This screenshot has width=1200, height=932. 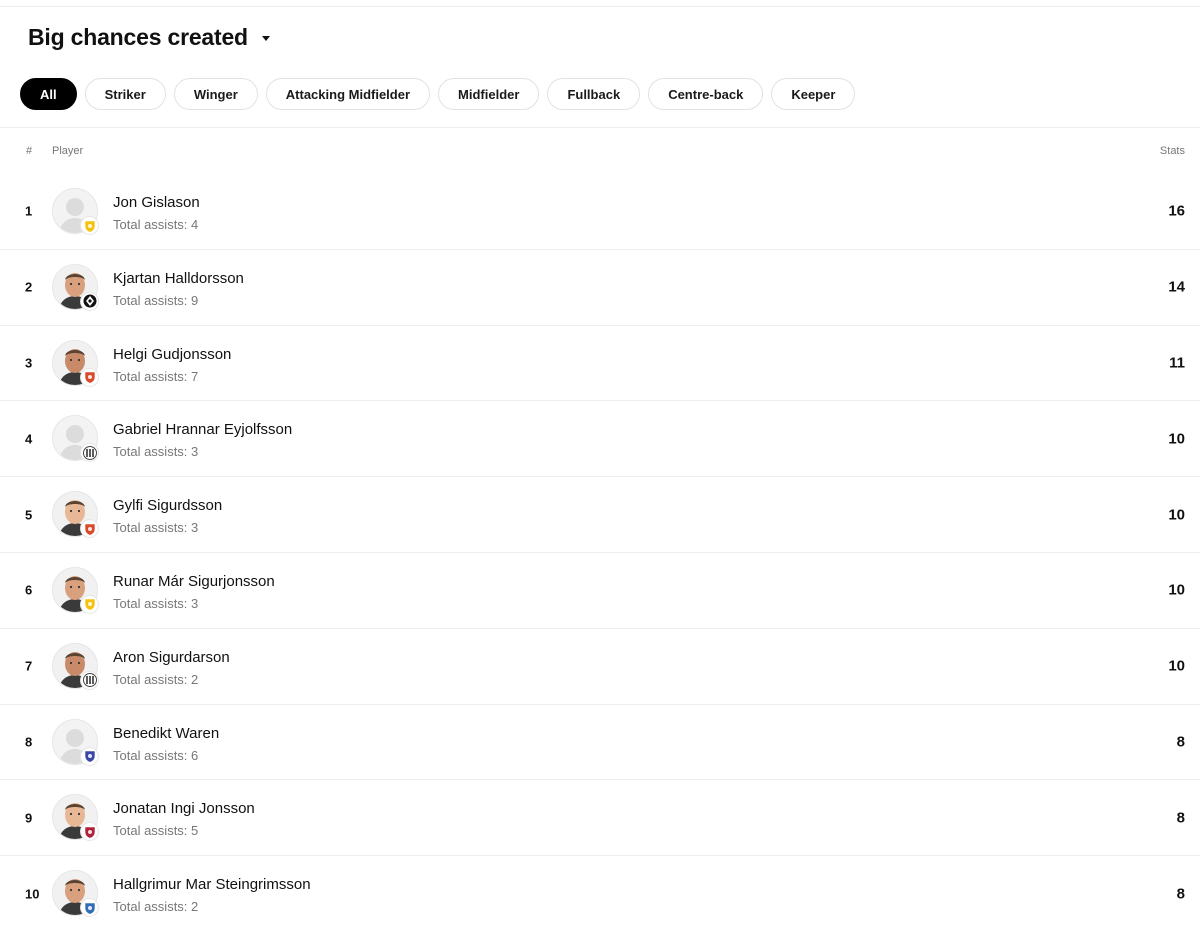 I want to click on player-row: 3 Helgi Gudjonsson Total assists: 7 11, so click(x=600, y=364).